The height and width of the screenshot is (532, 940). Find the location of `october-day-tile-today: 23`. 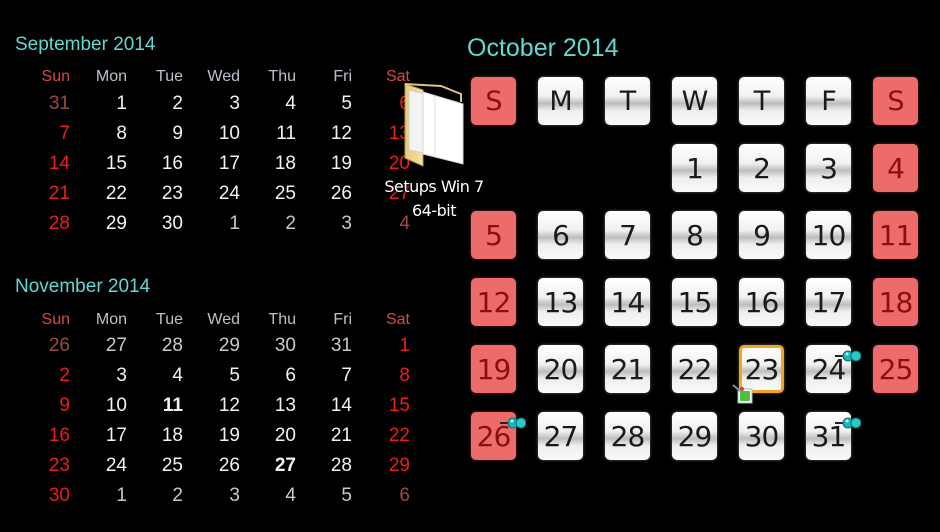

october-day-tile-today: 23 is located at coordinates (758, 374).